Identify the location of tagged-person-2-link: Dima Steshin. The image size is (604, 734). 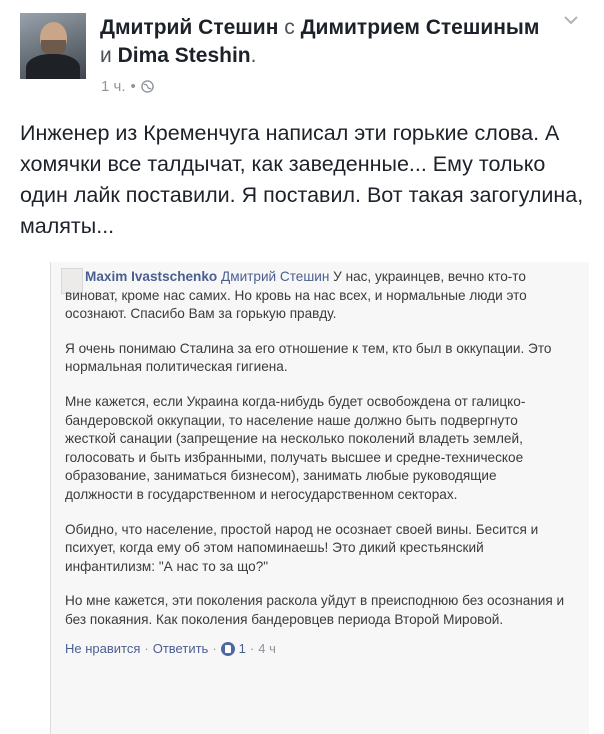
(184, 55).